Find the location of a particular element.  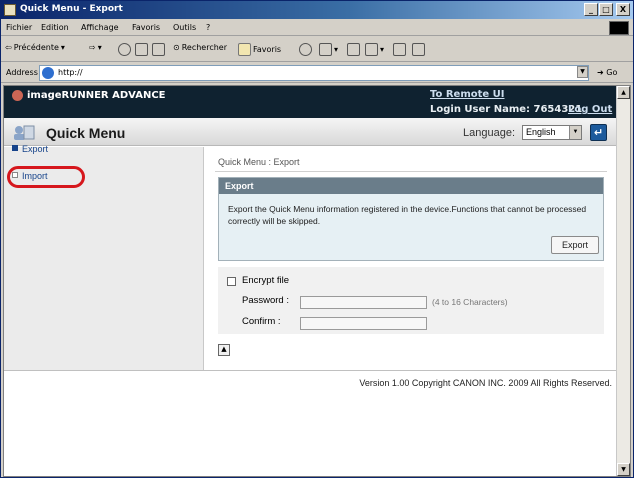

menu-affichage: Affichage is located at coordinates (100, 27).